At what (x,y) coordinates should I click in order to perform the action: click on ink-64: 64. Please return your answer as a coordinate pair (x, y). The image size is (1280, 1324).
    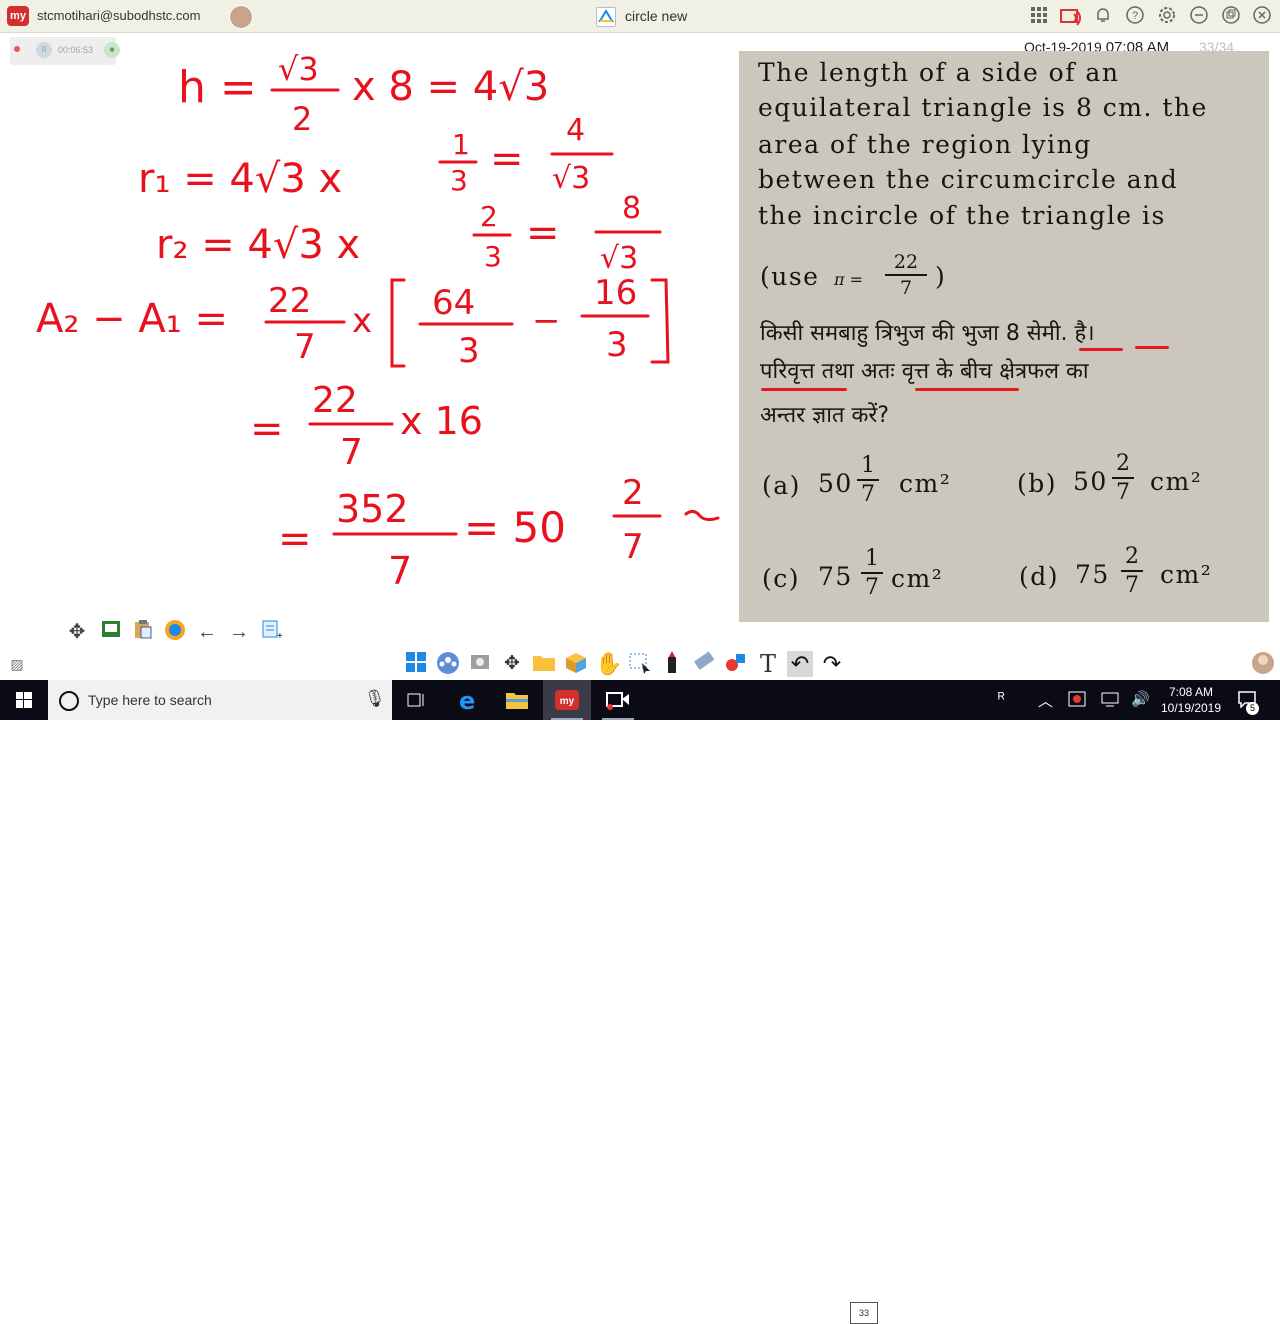
    Looking at the image, I should click on (453, 303).